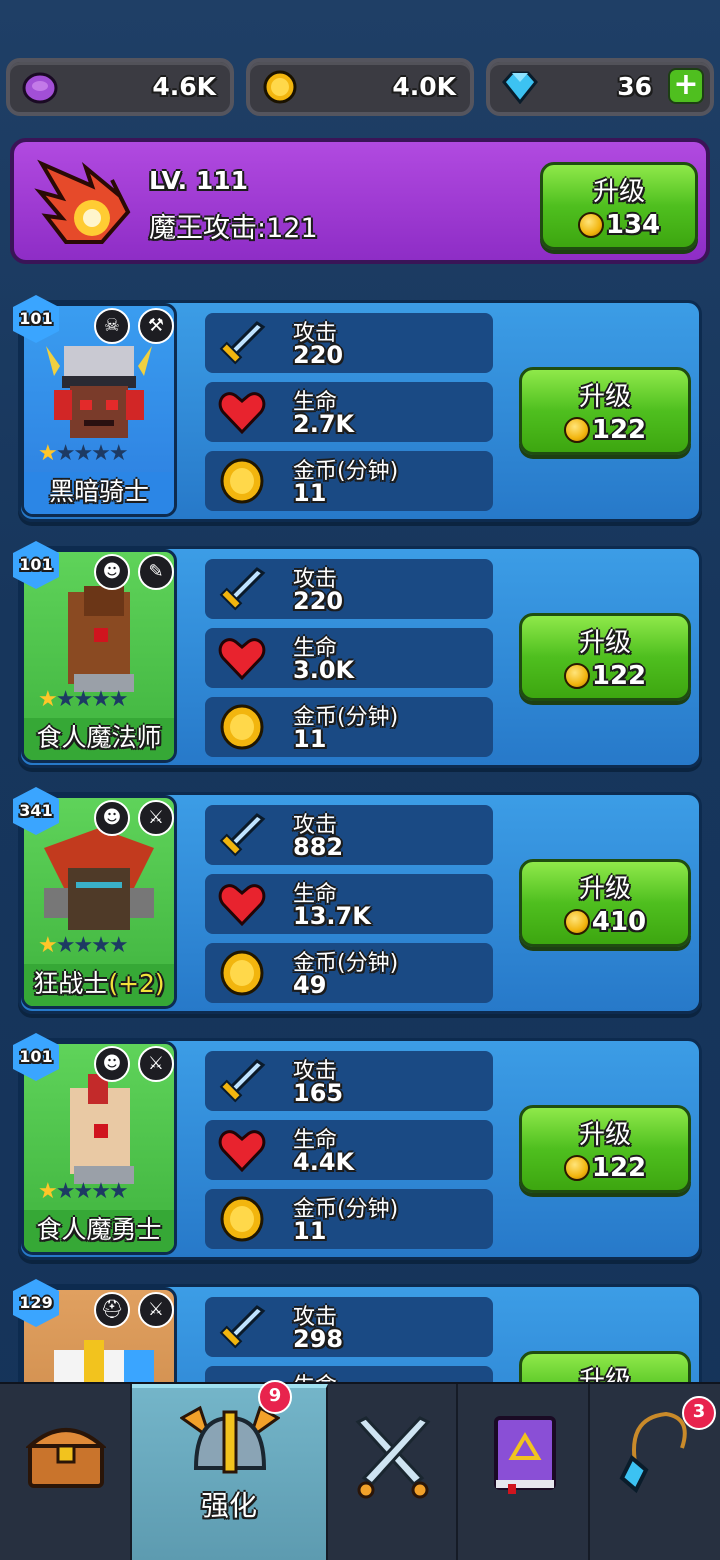 The image size is (720, 1560). Describe the element at coordinates (156, 326) in the screenshot. I see `hammer-icon: ⚒` at that location.